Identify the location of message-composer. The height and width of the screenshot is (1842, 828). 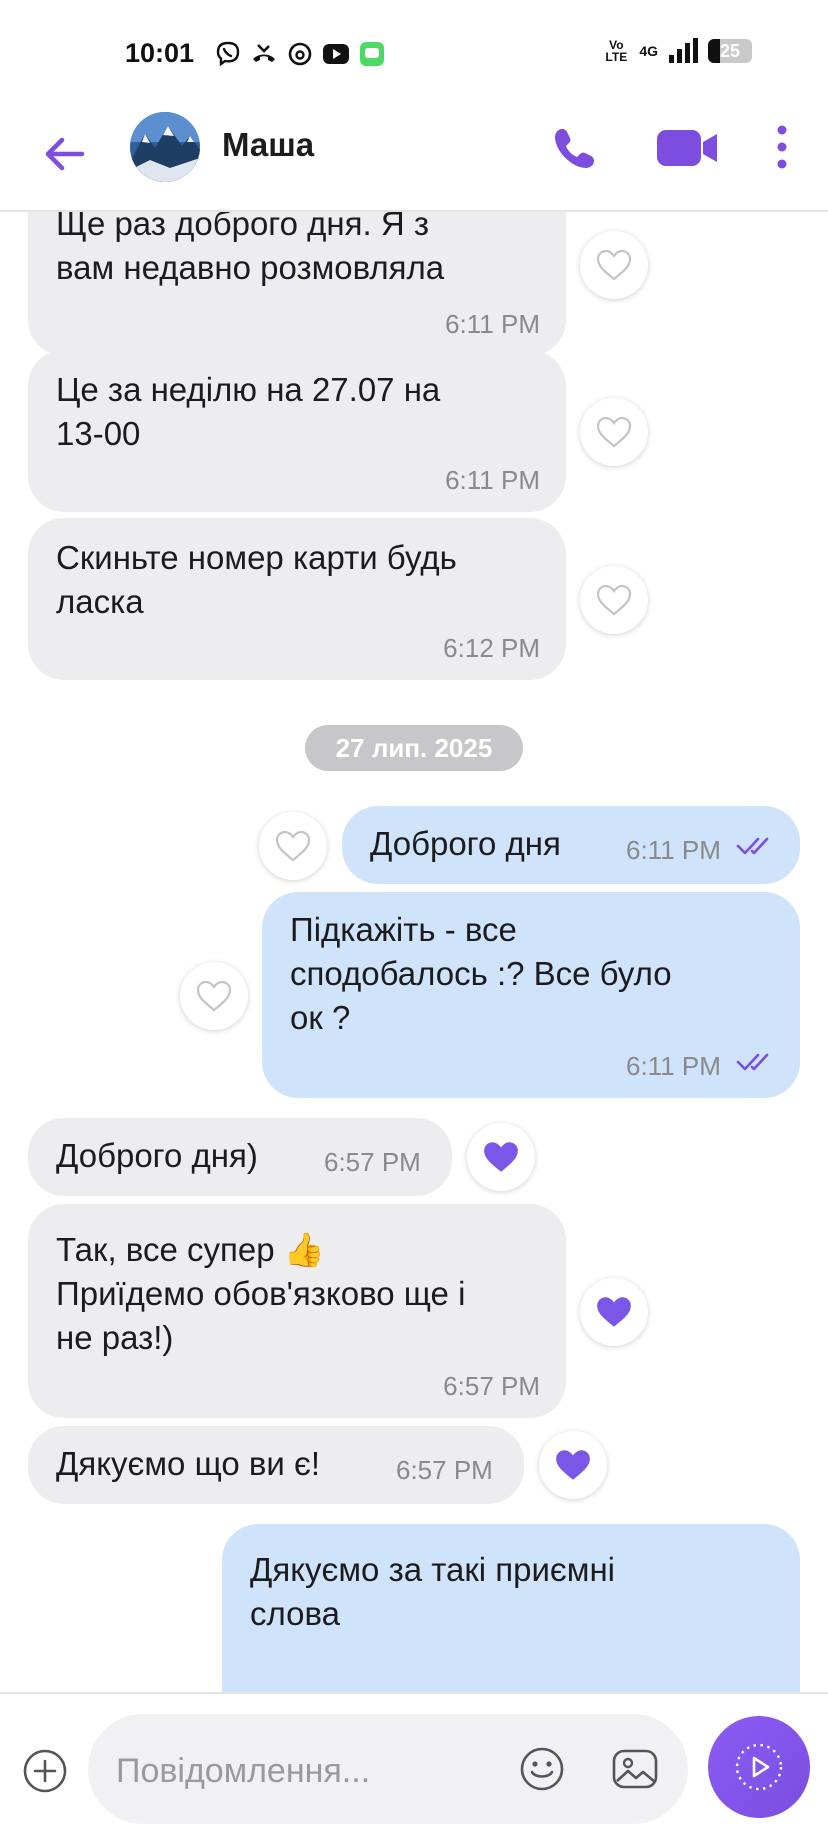
(414, 1767).